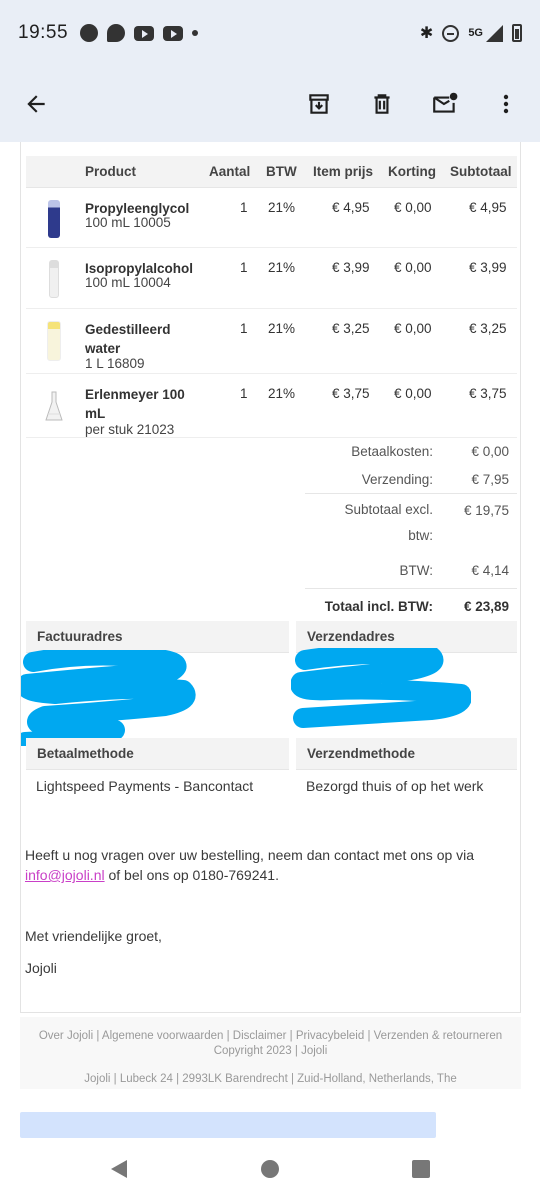  What do you see at coordinates (270, 33) in the screenshot?
I see `status-bar: 19:55 ✱ 5G` at bounding box center [270, 33].